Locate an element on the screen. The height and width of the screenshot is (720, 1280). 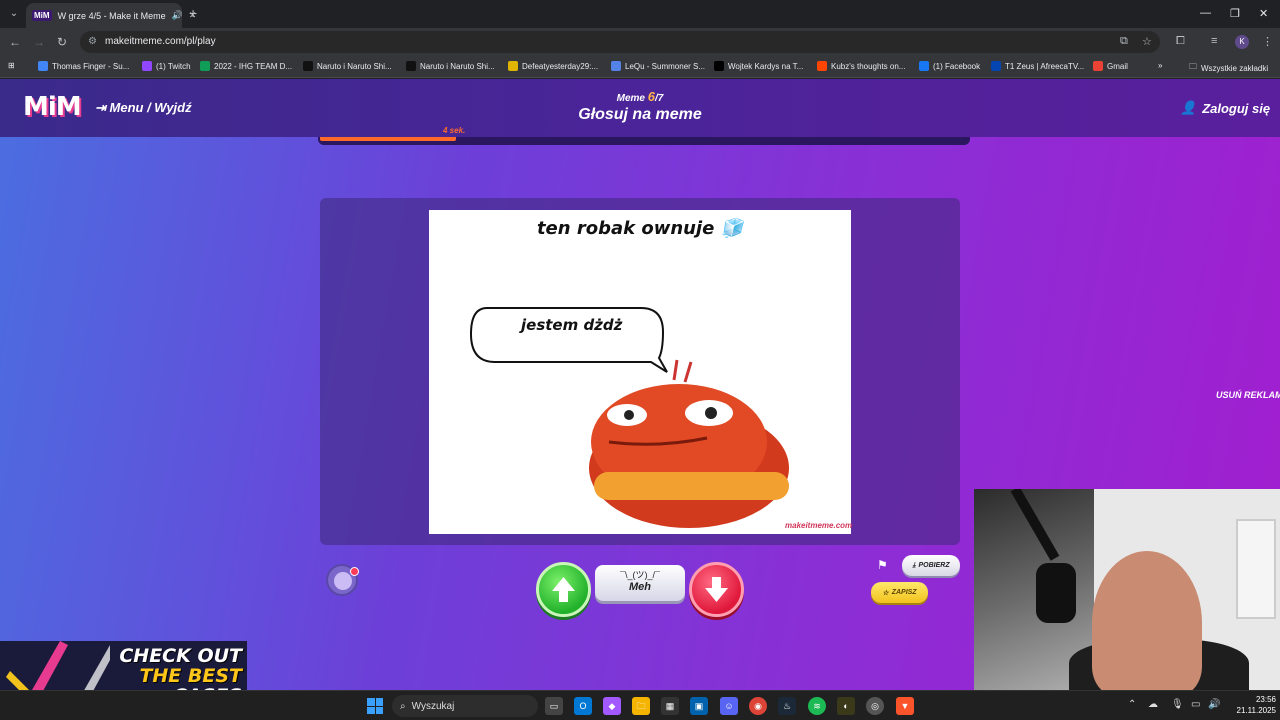
reload-icon: ↻ is located at coordinates (62, 42).